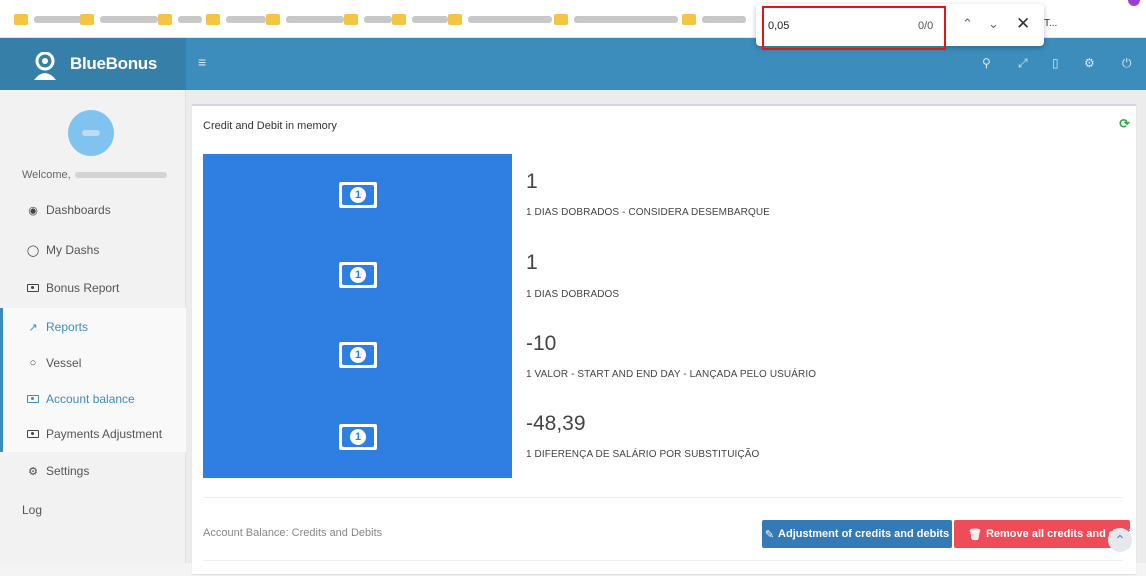 The image size is (1146, 576). Describe the element at coordinates (986, 63) in the screenshot. I see `search-icon: ⚲` at that location.